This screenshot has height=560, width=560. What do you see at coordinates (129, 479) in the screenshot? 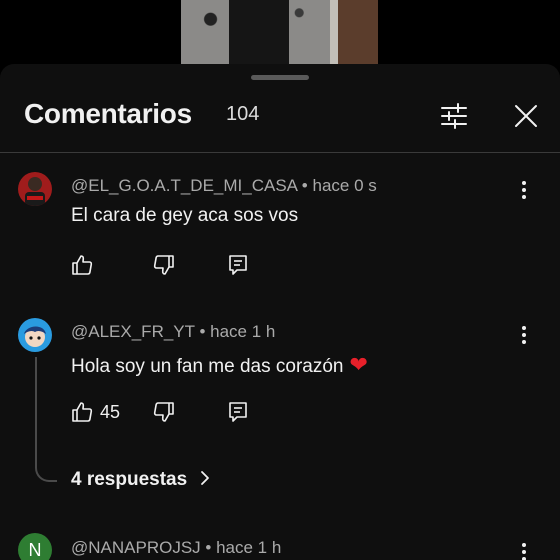
I see `replies-label: 4 respuestas` at bounding box center [129, 479].